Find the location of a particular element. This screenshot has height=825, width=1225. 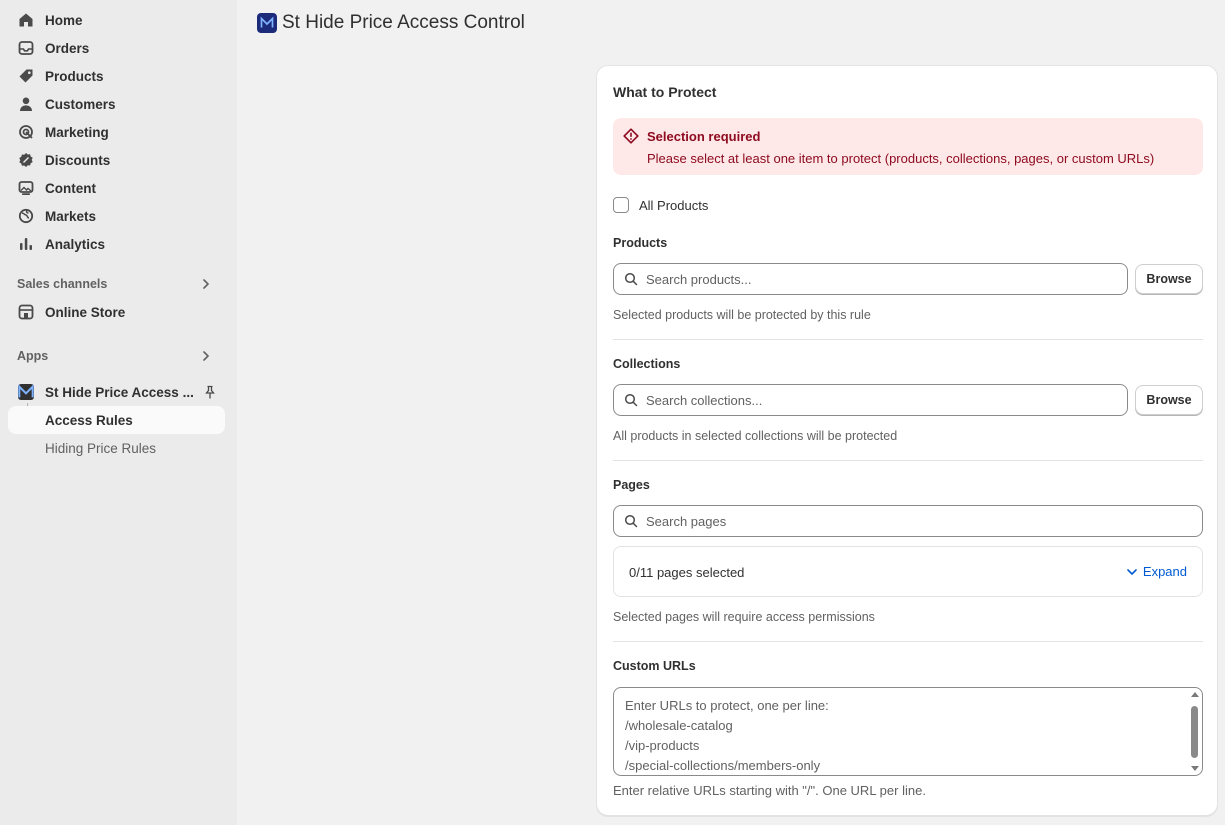

pages-search-input is located at coordinates (908, 521).